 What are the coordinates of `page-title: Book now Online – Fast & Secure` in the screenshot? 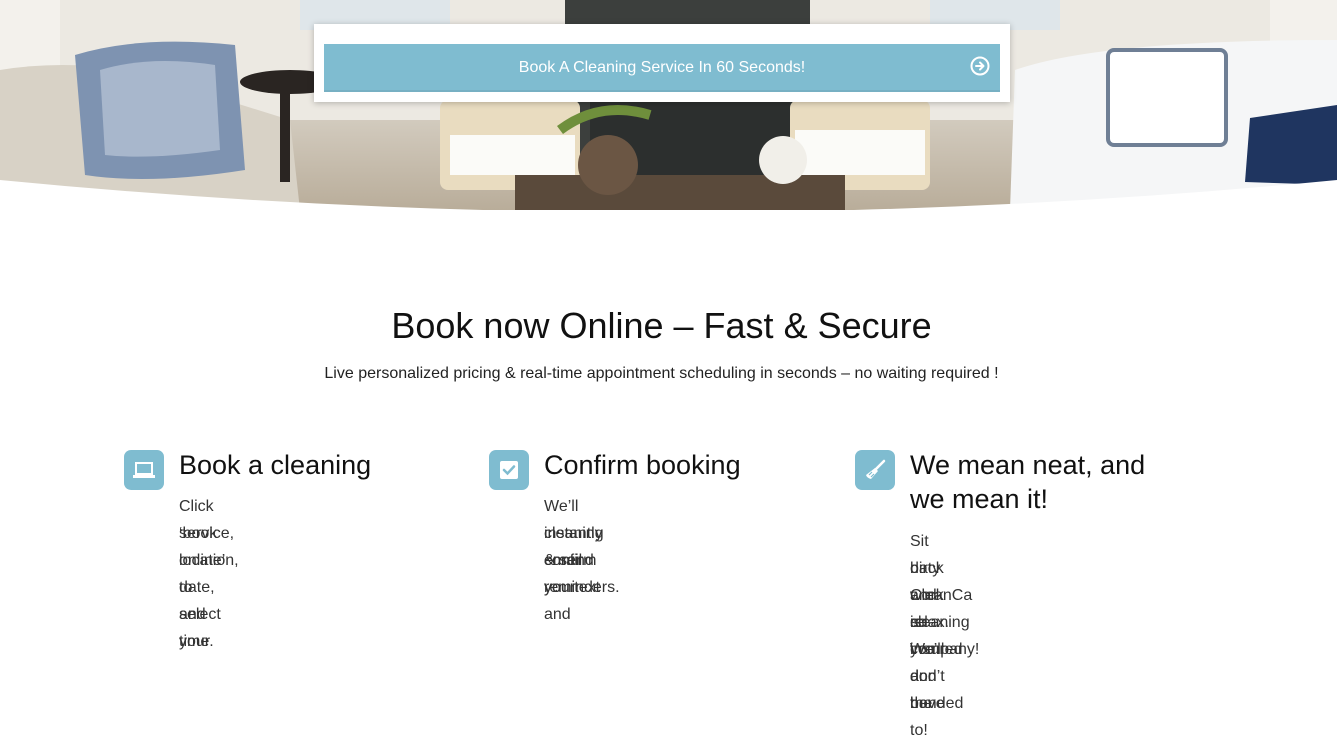 It's located at (661, 325).